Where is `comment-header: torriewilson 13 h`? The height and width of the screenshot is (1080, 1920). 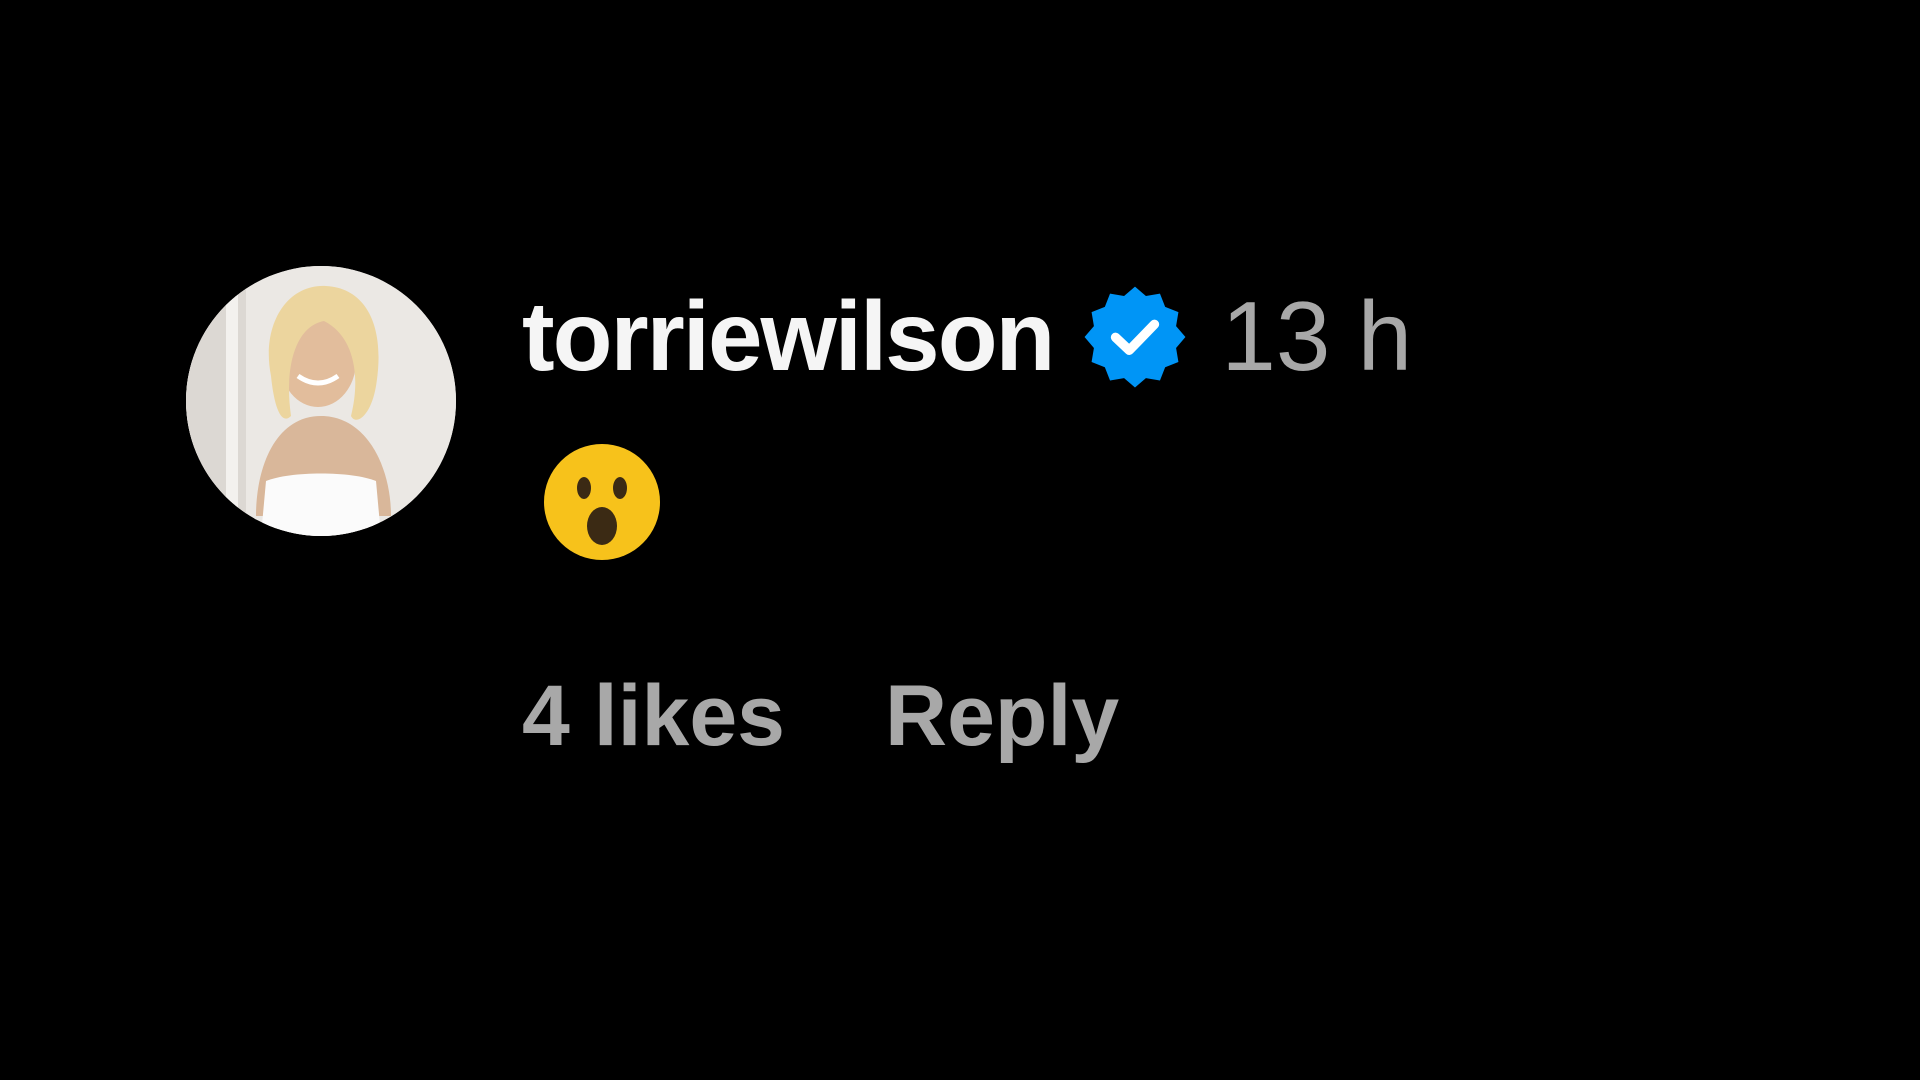
comment-header: torriewilson 13 h is located at coordinates (967, 336).